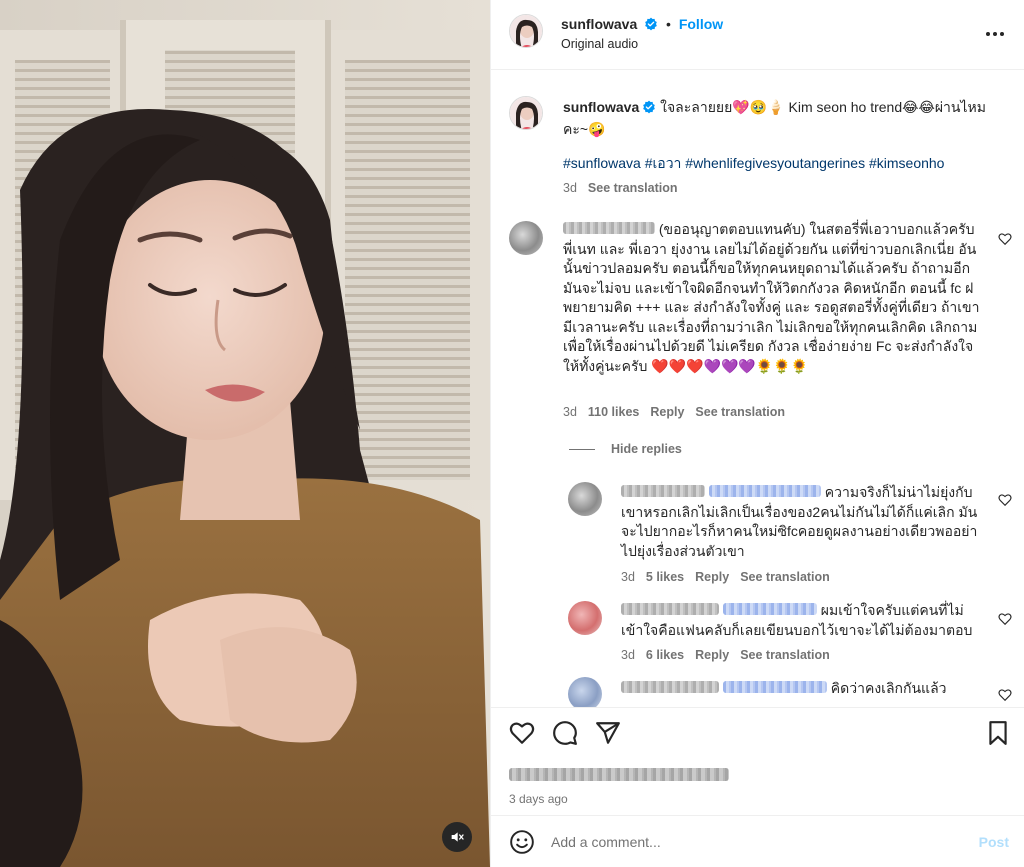  Describe the element at coordinates (526, 238) in the screenshot. I see `comment-avatar` at that location.